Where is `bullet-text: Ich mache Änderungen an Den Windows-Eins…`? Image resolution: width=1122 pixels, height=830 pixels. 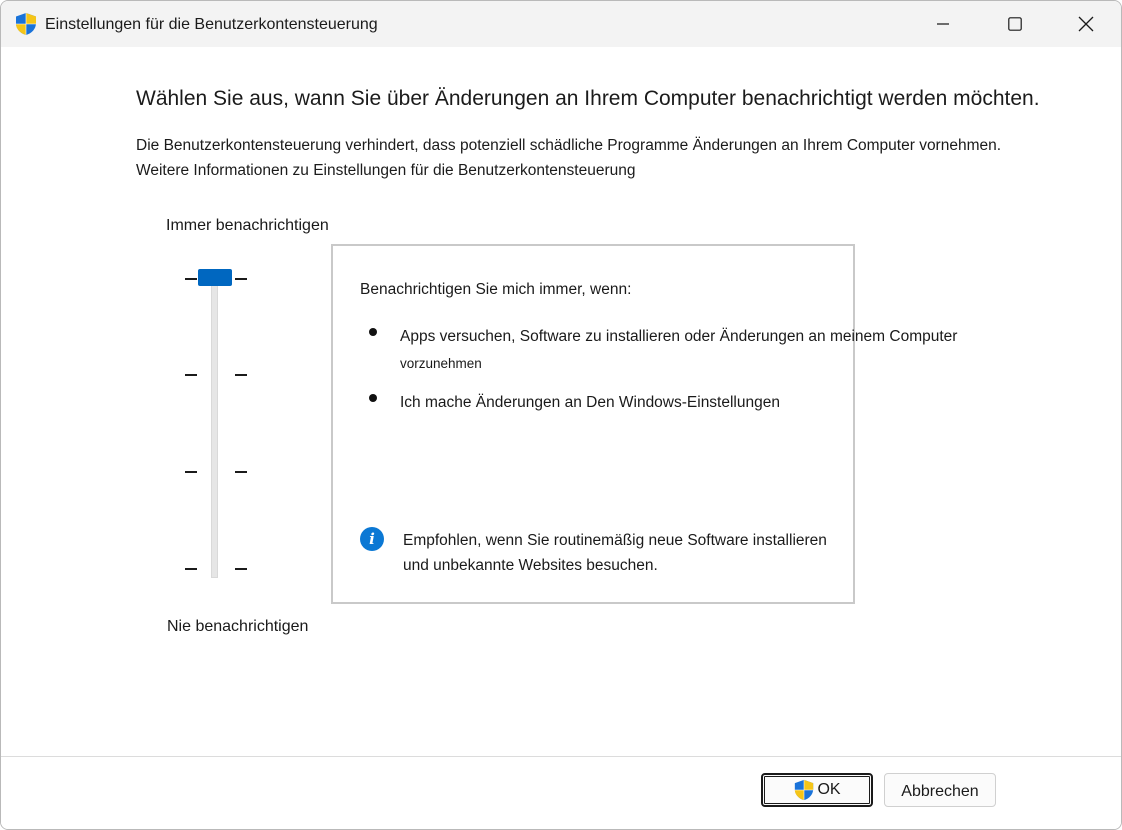
bullet-text: Ich mache Änderungen an Den Windows-Eins… is located at coordinates (590, 402).